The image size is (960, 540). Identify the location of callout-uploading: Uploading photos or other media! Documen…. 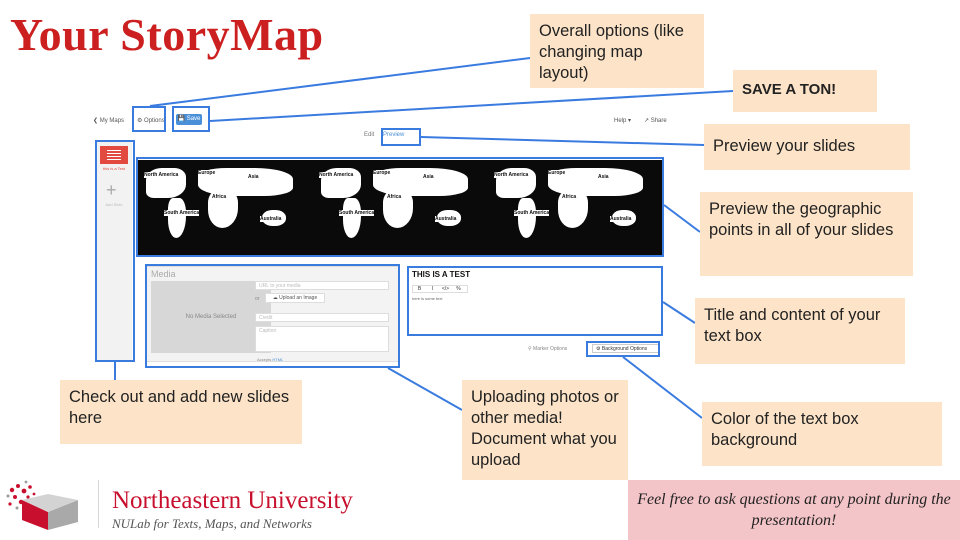
(545, 430).